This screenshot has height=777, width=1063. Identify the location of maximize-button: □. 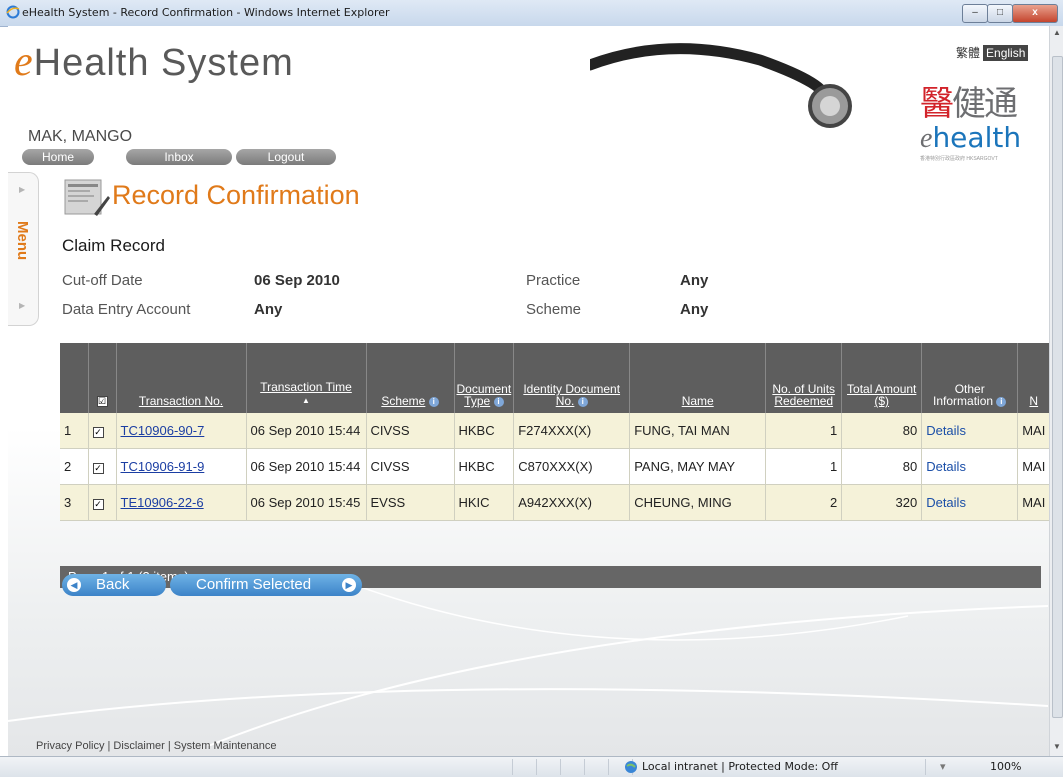
(1000, 13).